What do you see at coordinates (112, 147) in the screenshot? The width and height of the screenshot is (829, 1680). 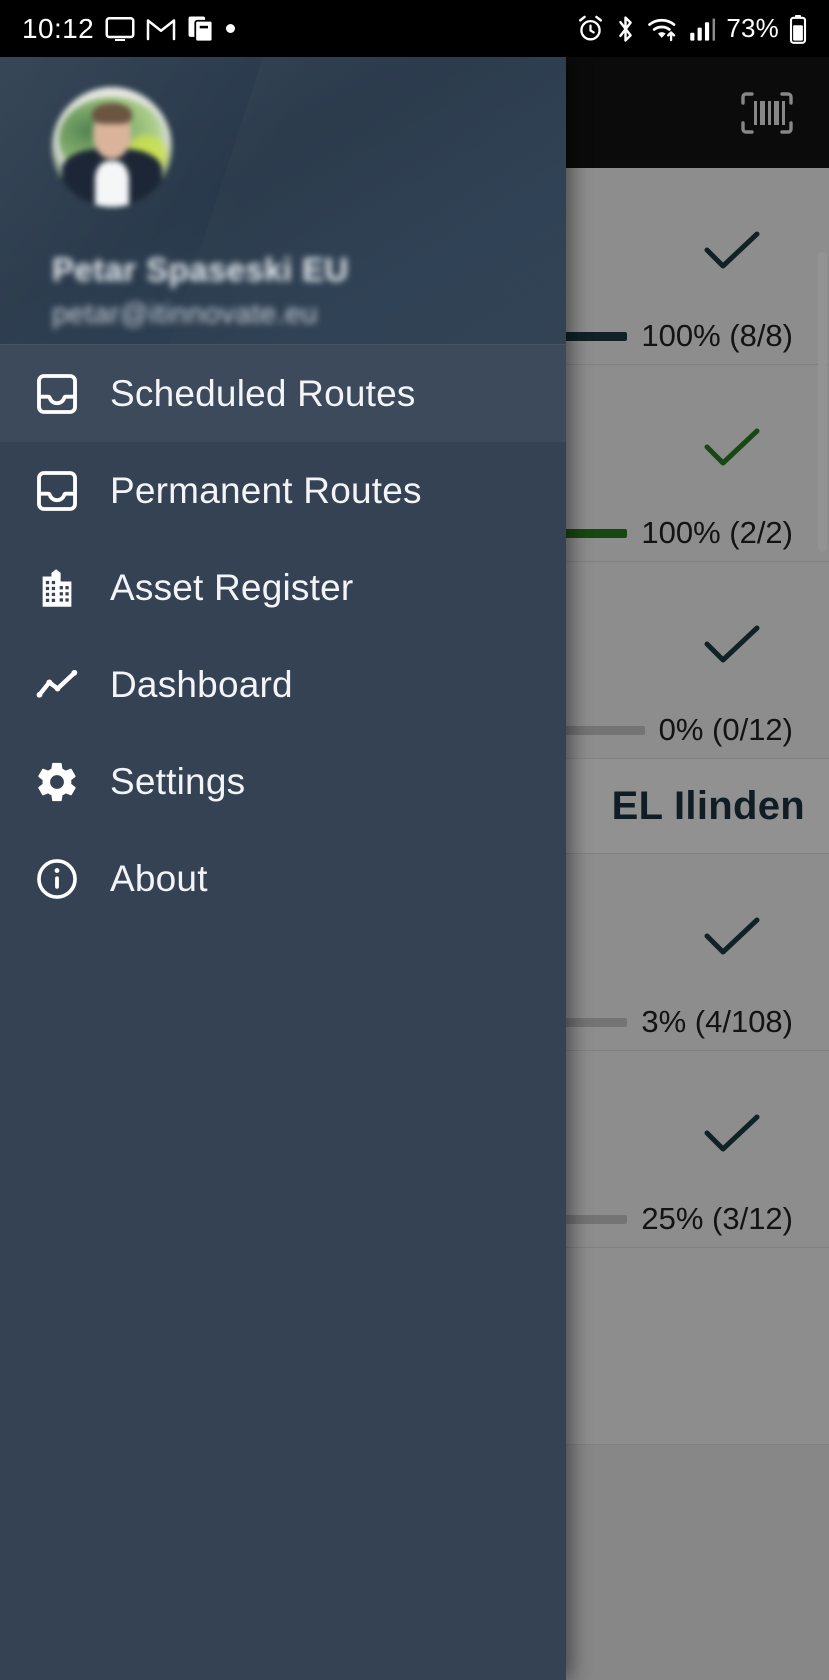 I see `avatar` at bounding box center [112, 147].